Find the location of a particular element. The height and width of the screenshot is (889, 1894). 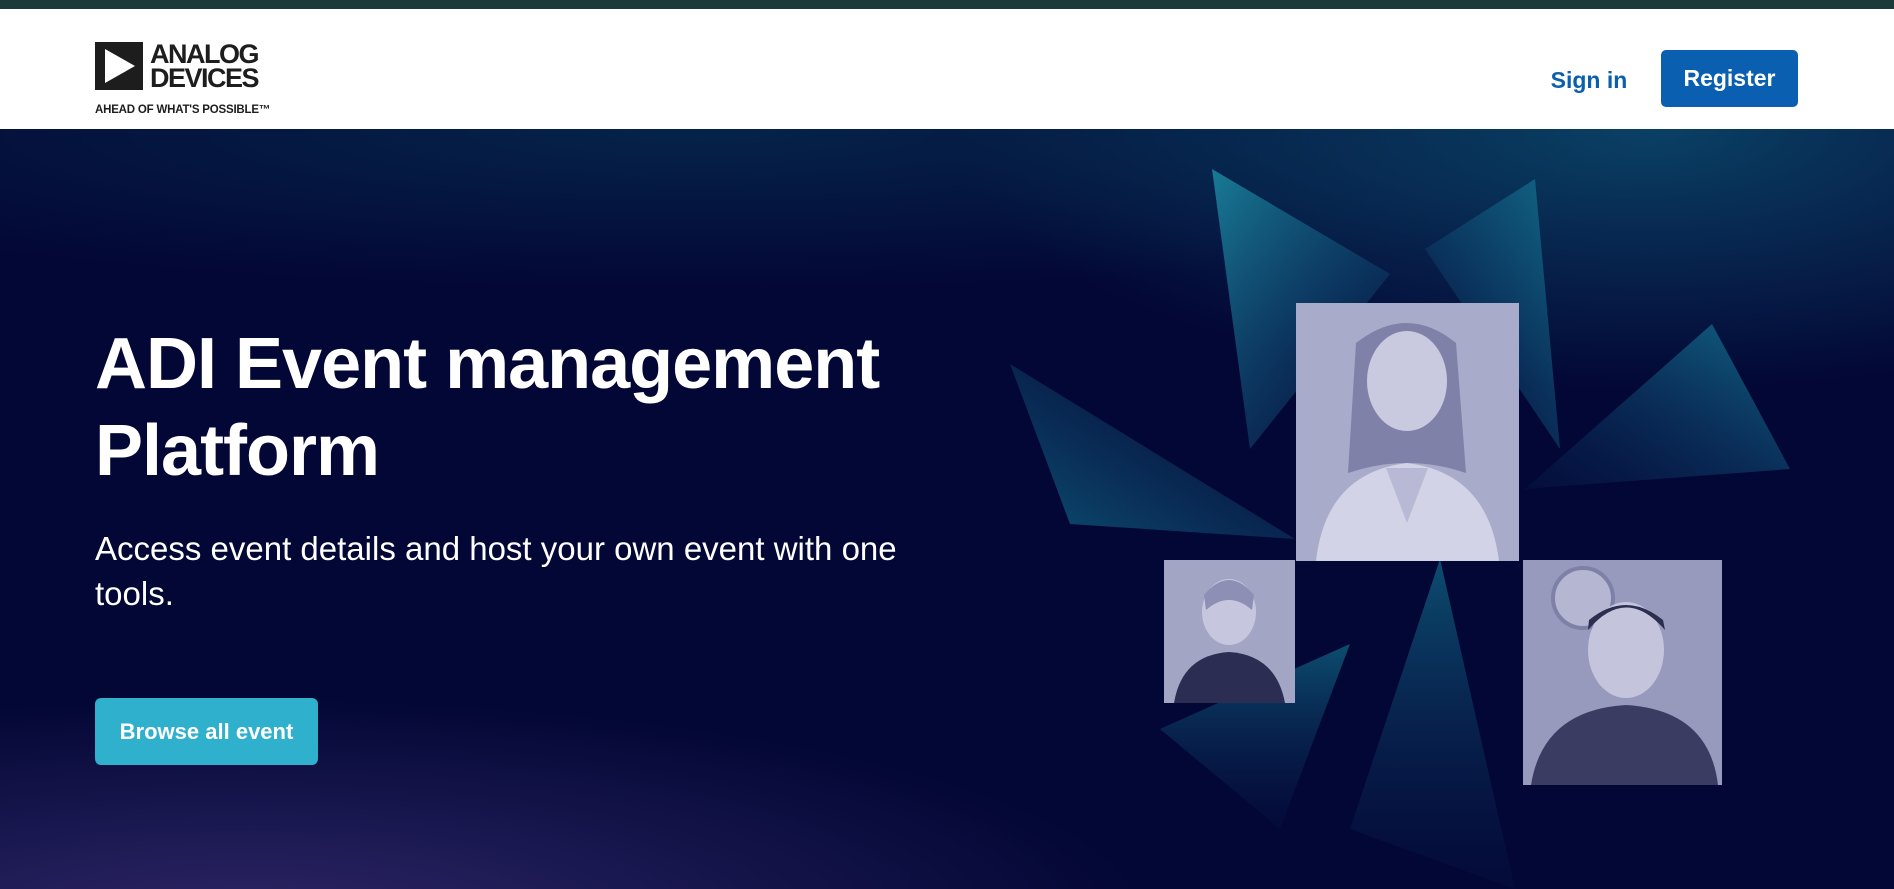

sign-in-link: Sign in is located at coordinates (1589, 80).